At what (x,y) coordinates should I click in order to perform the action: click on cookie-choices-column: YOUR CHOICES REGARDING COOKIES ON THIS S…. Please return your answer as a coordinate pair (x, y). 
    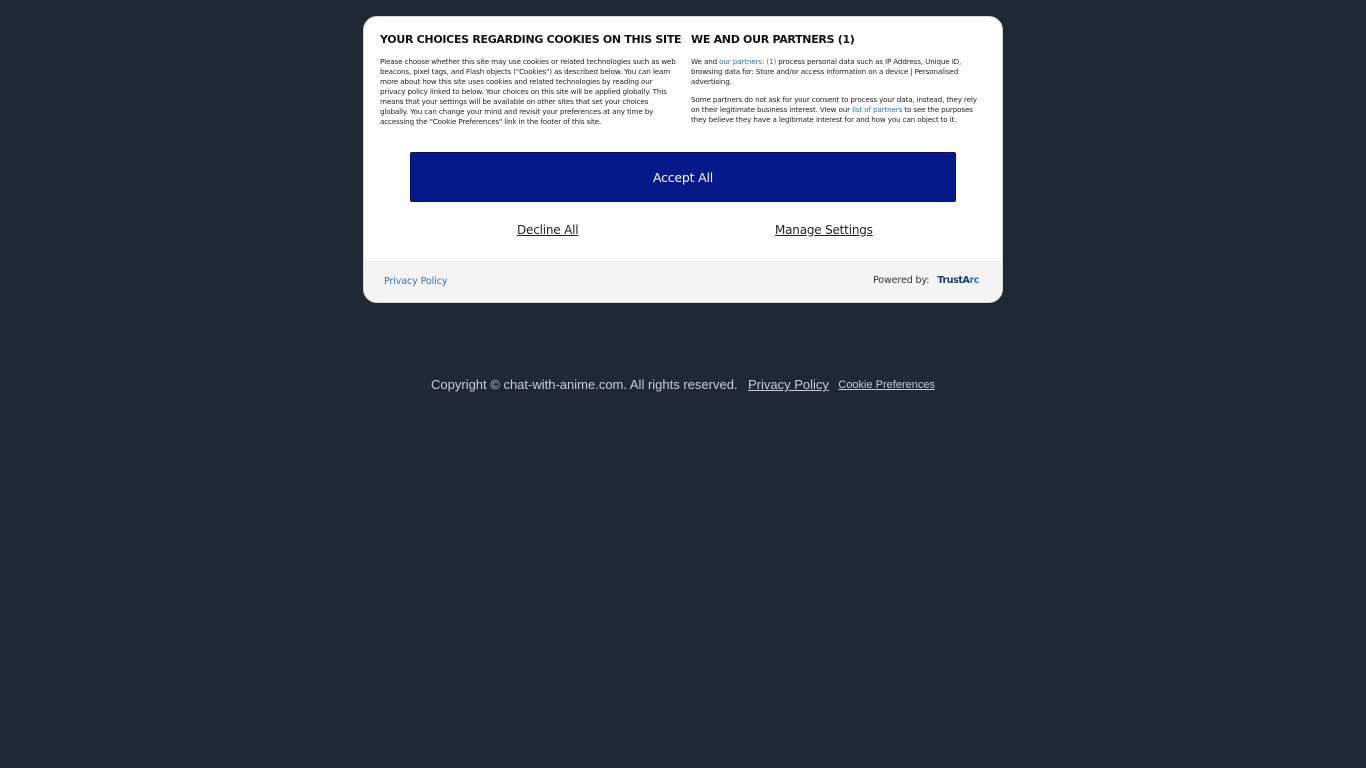
    Looking at the image, I should click on (531, 84).